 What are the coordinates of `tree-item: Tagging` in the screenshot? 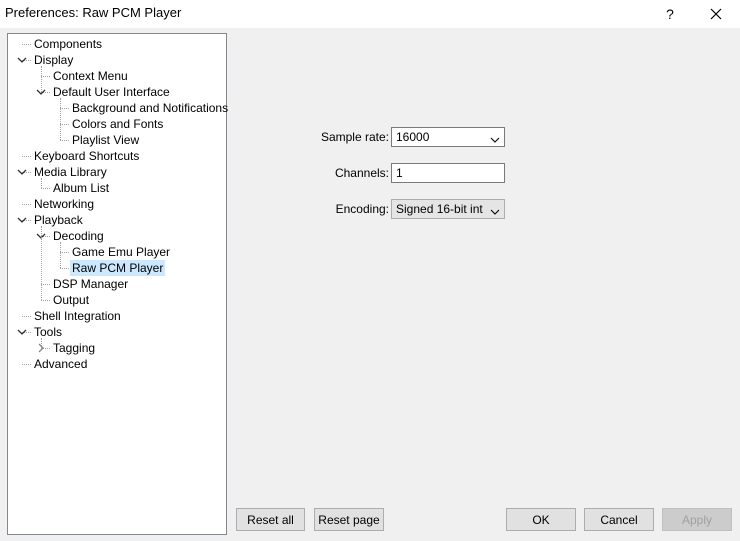 It's located at (74, 348).